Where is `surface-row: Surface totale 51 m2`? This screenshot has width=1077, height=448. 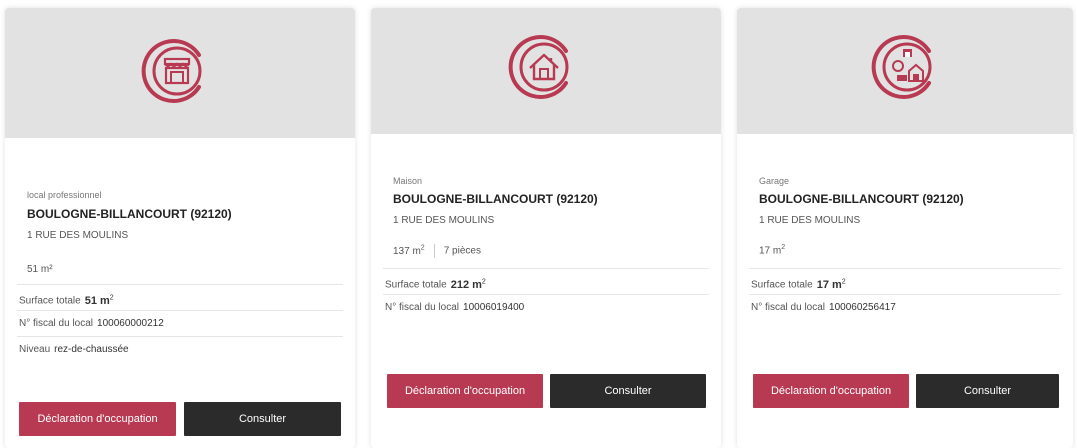 surface-row: Surface totale 51 m2 is located at coordinates (180, 297).